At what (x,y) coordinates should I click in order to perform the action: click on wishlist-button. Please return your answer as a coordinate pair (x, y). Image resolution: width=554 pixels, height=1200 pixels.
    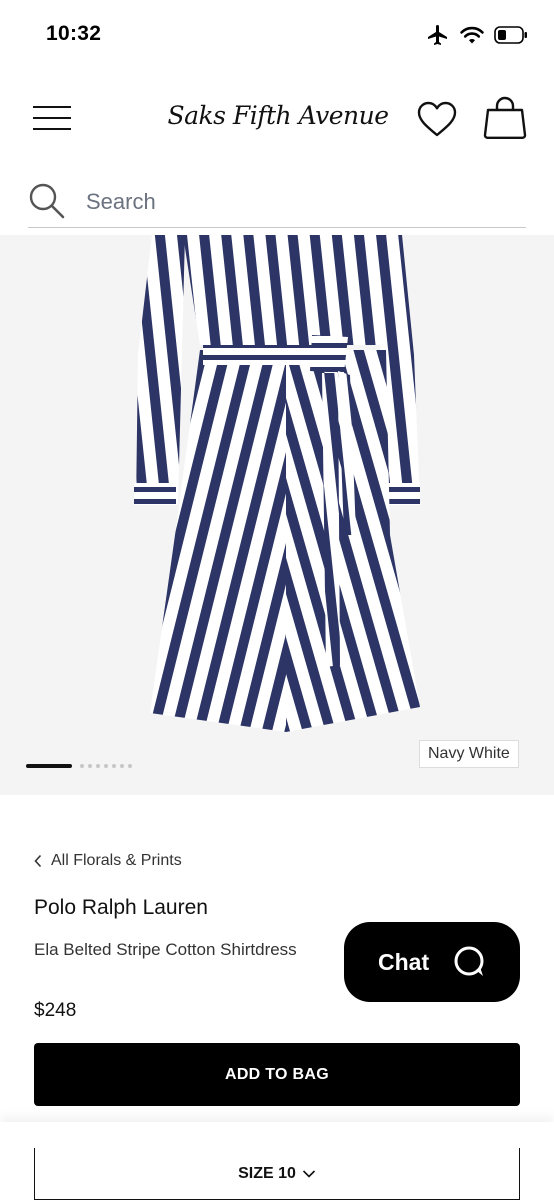
    Looking at the image, I should click on (437, 120).